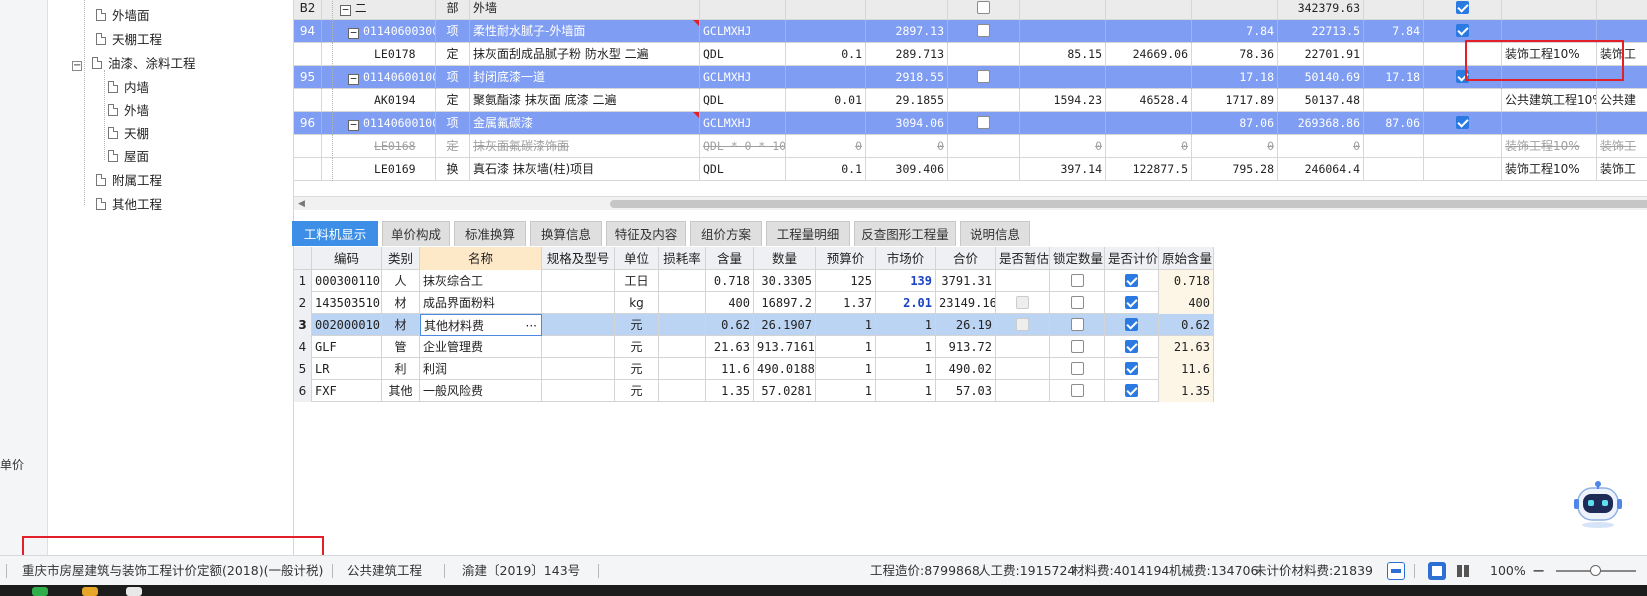 This screenshot has width=1647, height=596. I want to click on column-header: 数量, so click(785, 258).